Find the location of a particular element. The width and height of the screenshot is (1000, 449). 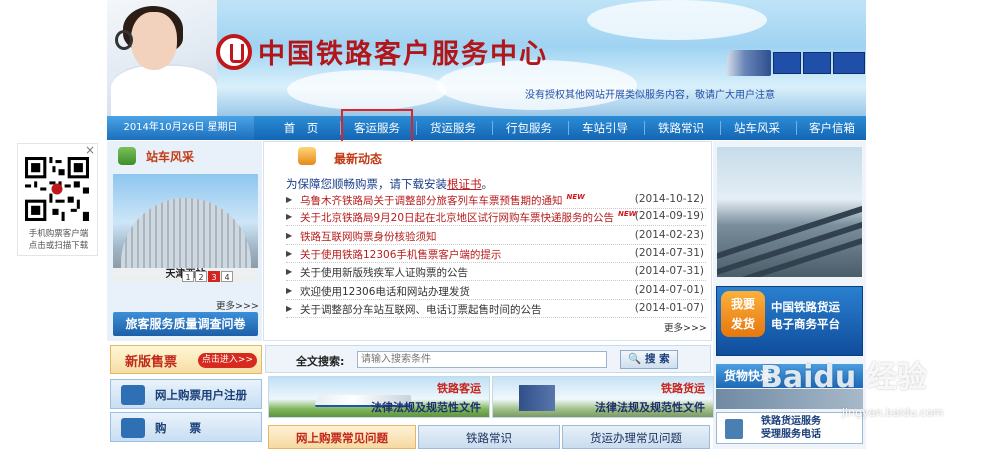

qr-download-panel: × 手机购票客户端 点击或扫描下载 is located at coordinates (57, 199).